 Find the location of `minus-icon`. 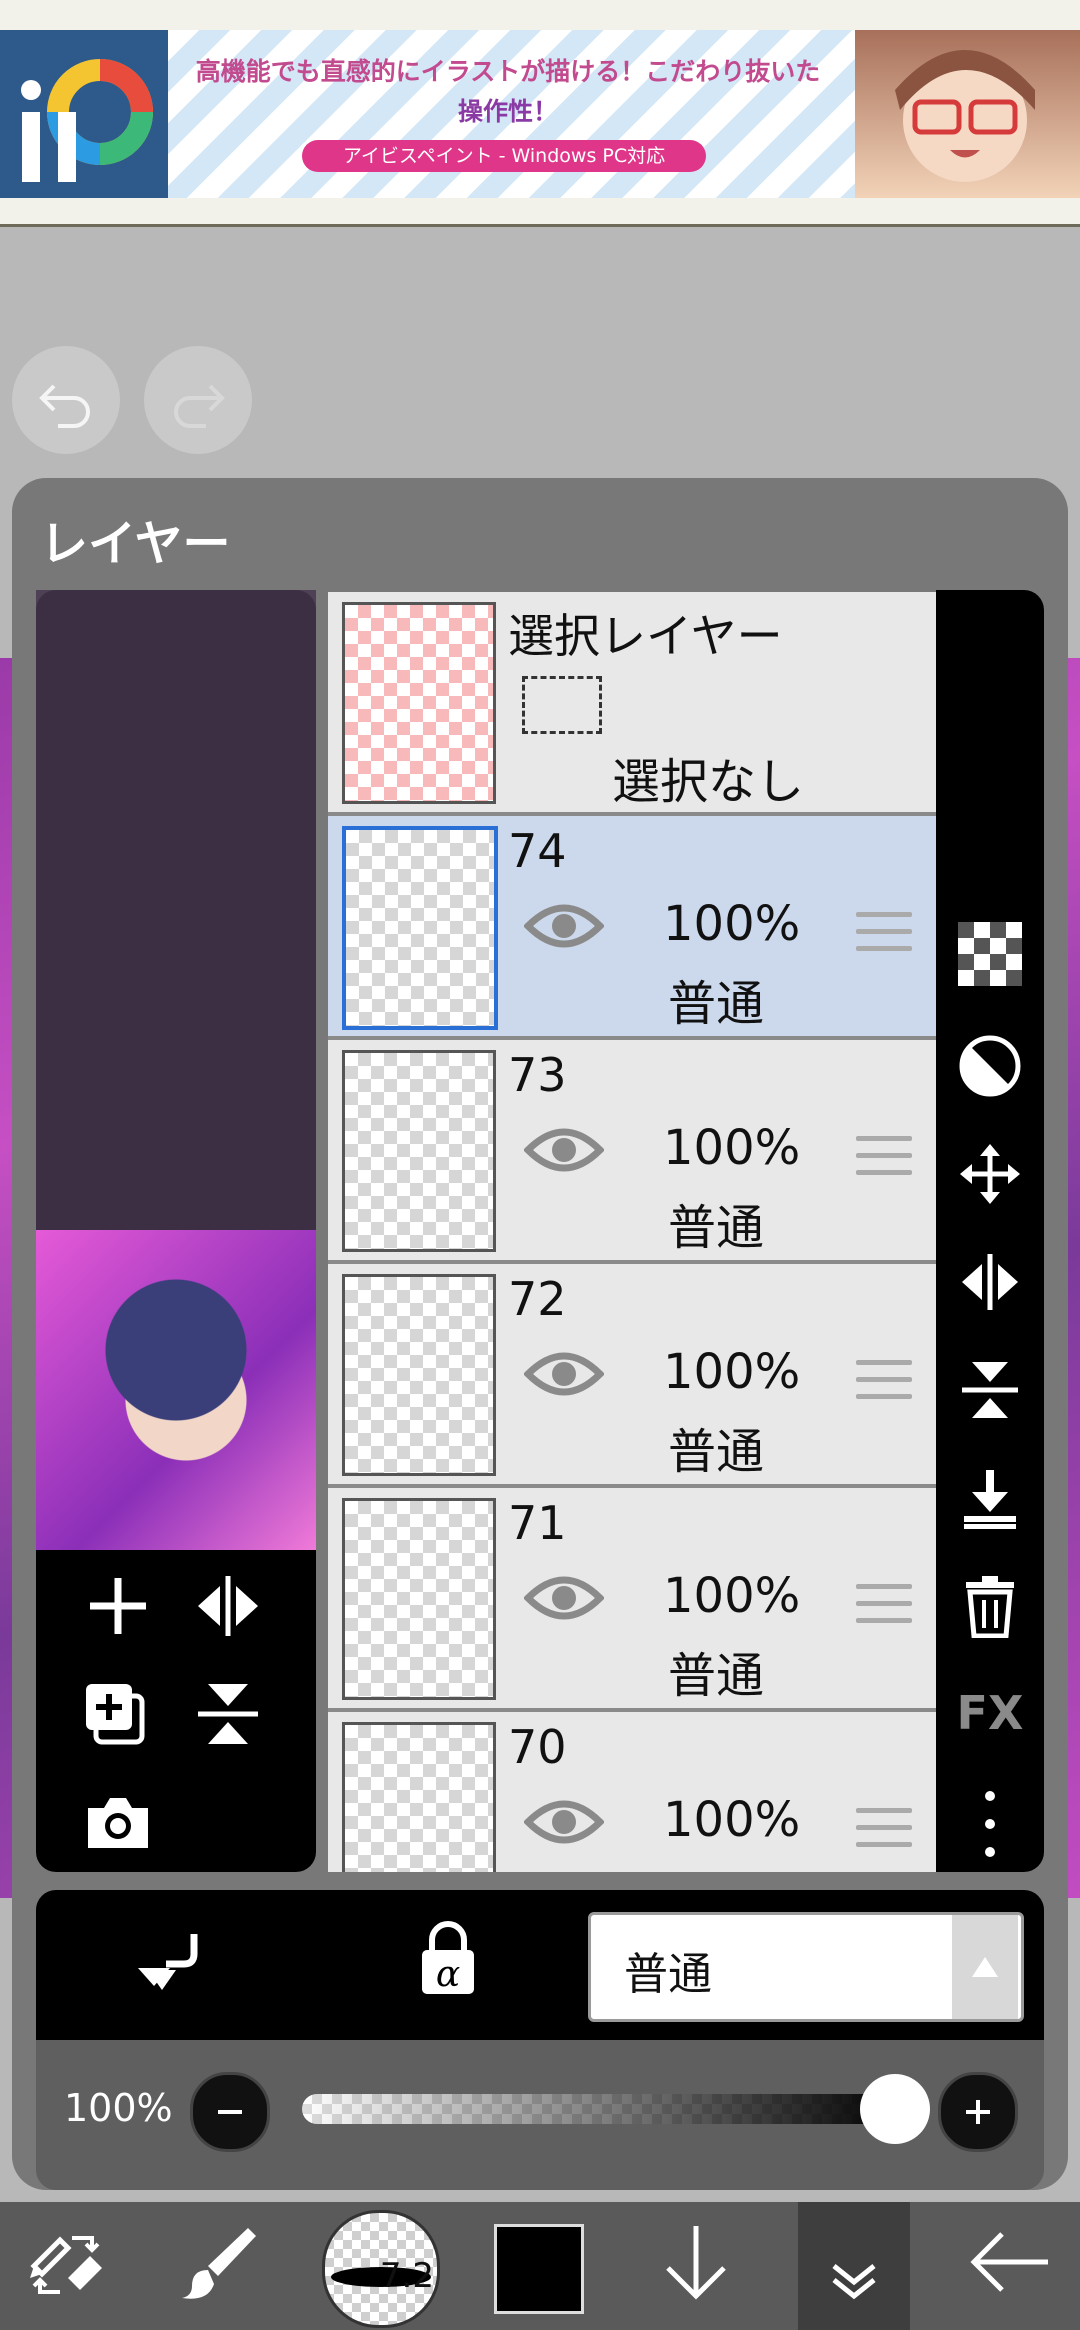

minus-icon is located at coordinates (230, 2112).